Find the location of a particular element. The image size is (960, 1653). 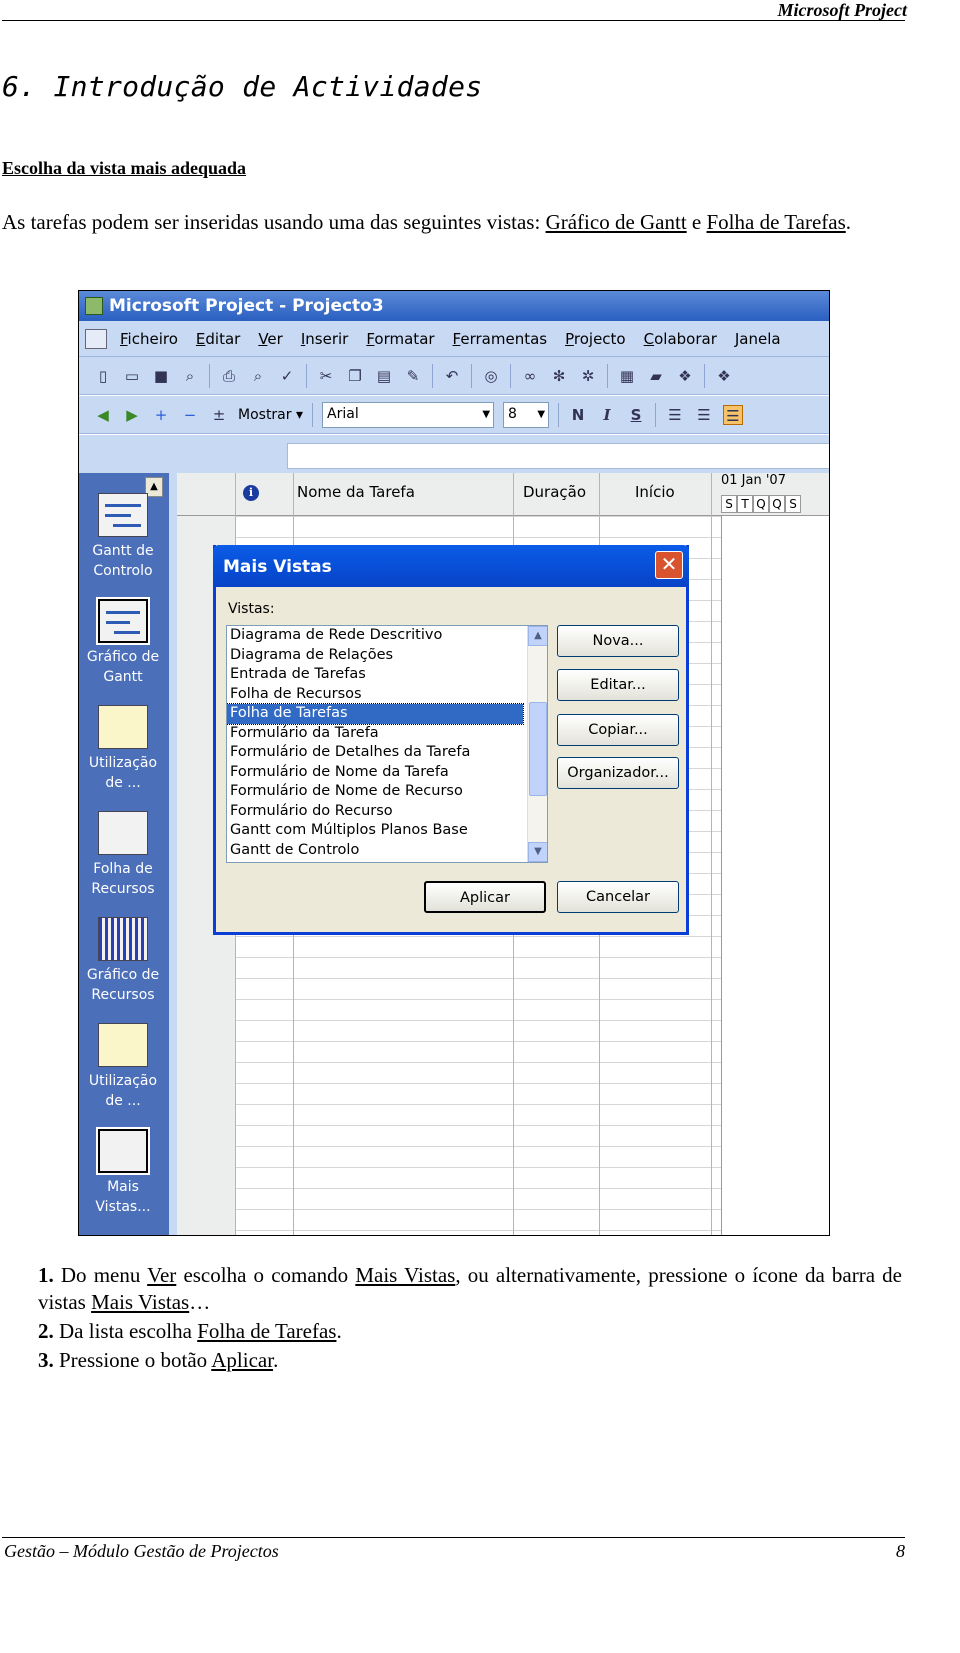

align-left-icon: ☰ is located at coordinates (675, 415).